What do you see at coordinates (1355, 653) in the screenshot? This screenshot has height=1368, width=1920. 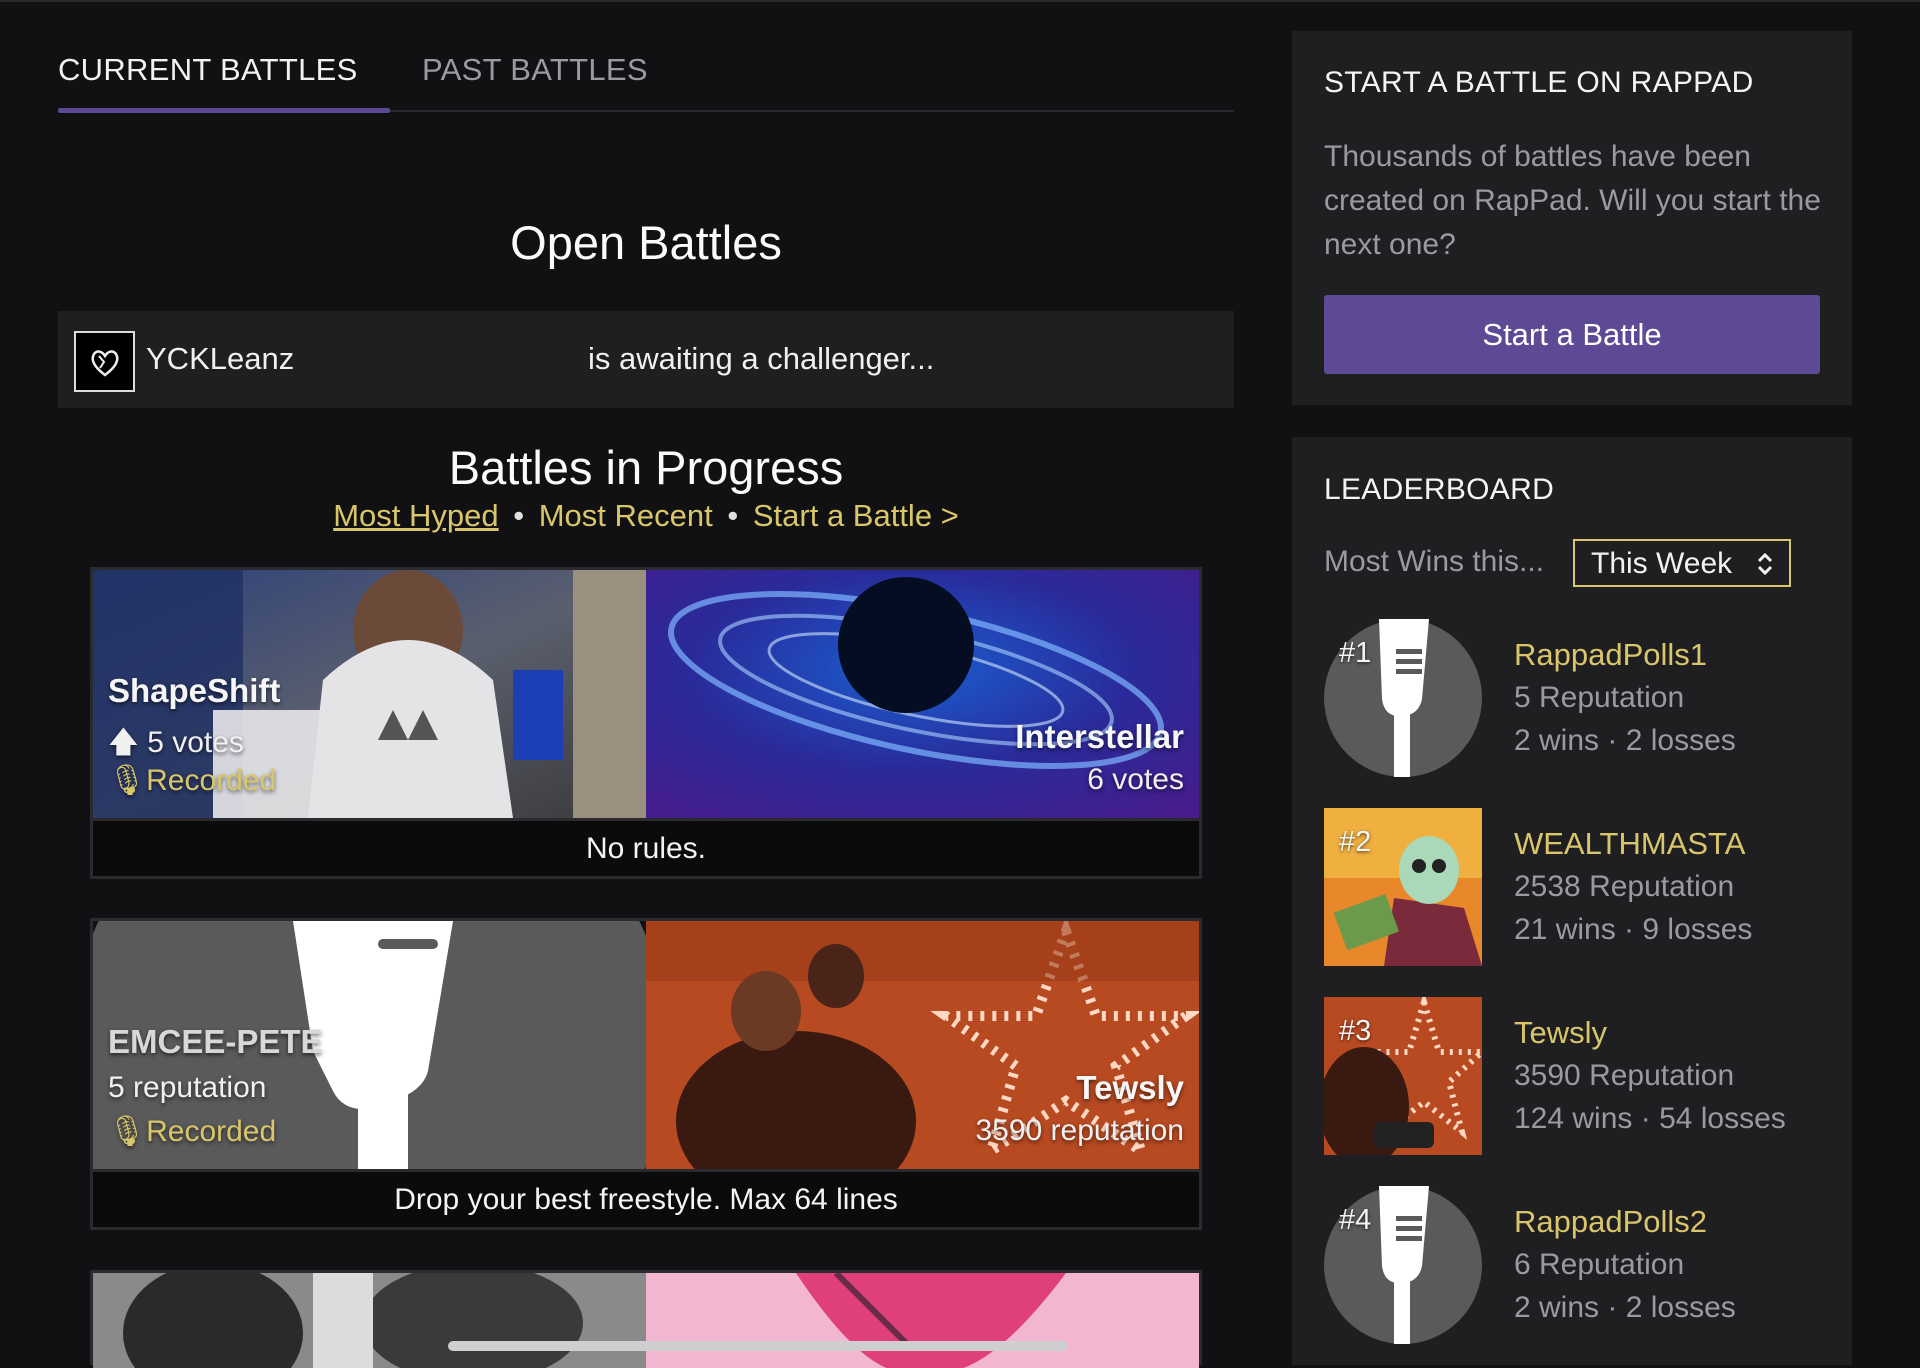 I see `leaderboard-rank: #1` at bounding box center [1355, 653].